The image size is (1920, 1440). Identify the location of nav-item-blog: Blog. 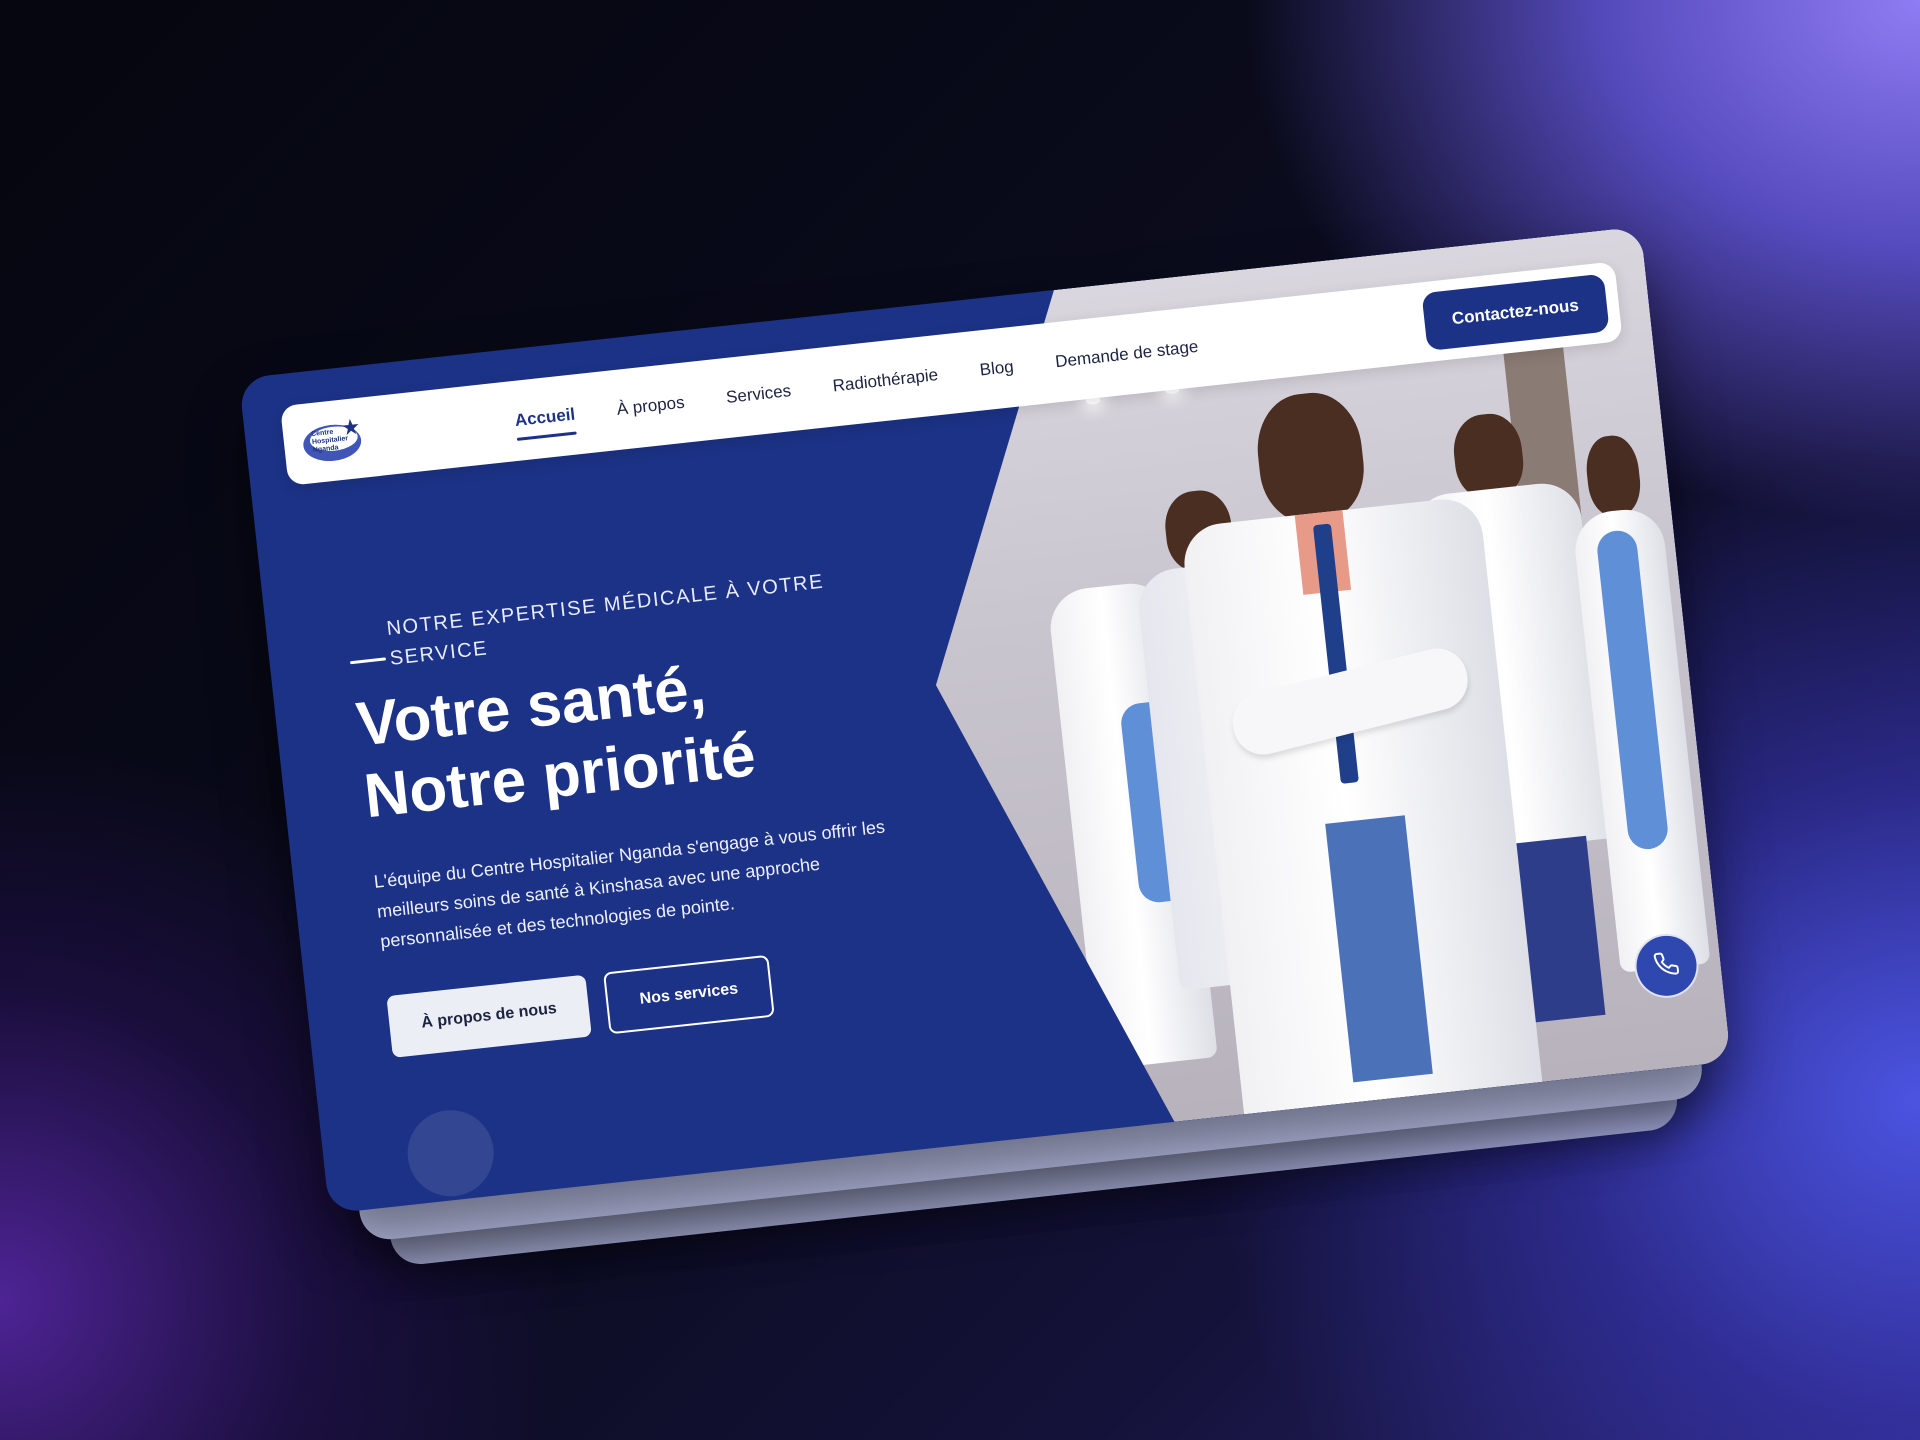
(996, 368).